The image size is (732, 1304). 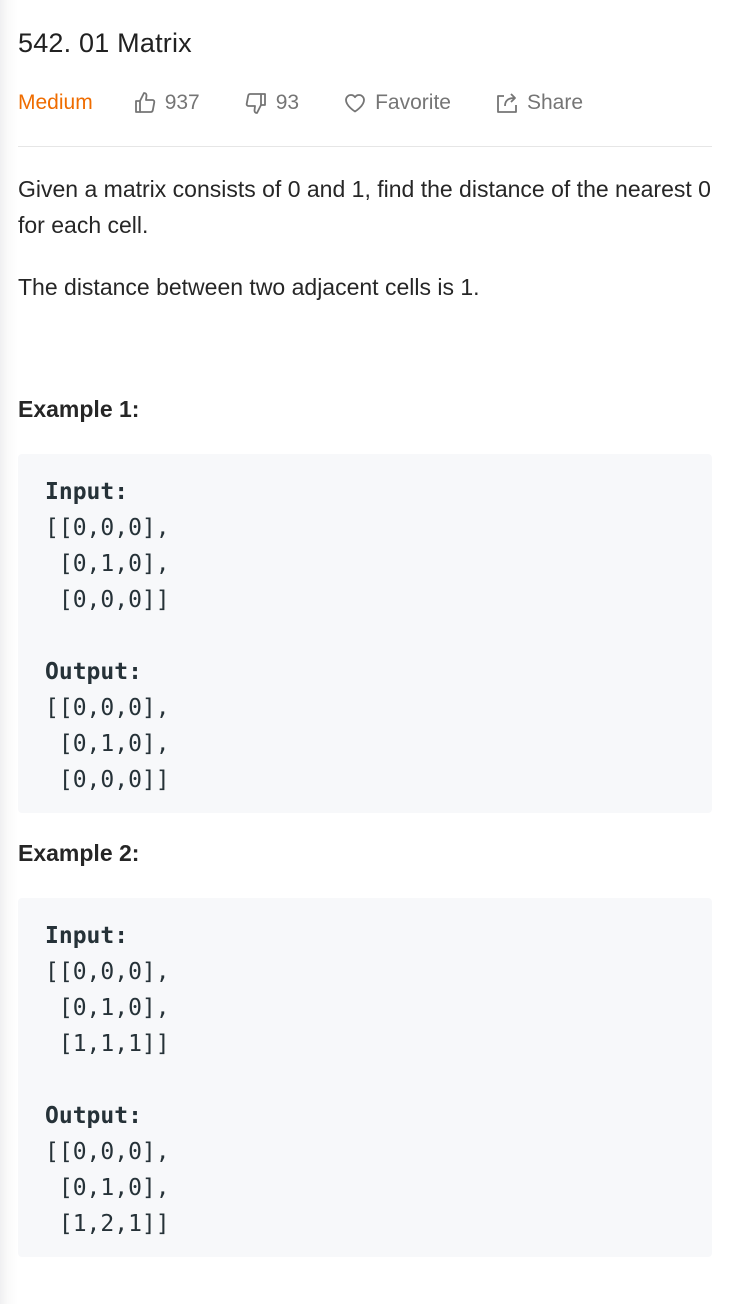 What do you see at coordinates (271, 103) in the screenshot?
I see `dislike-button: 93` at bounding box center [271, 103].